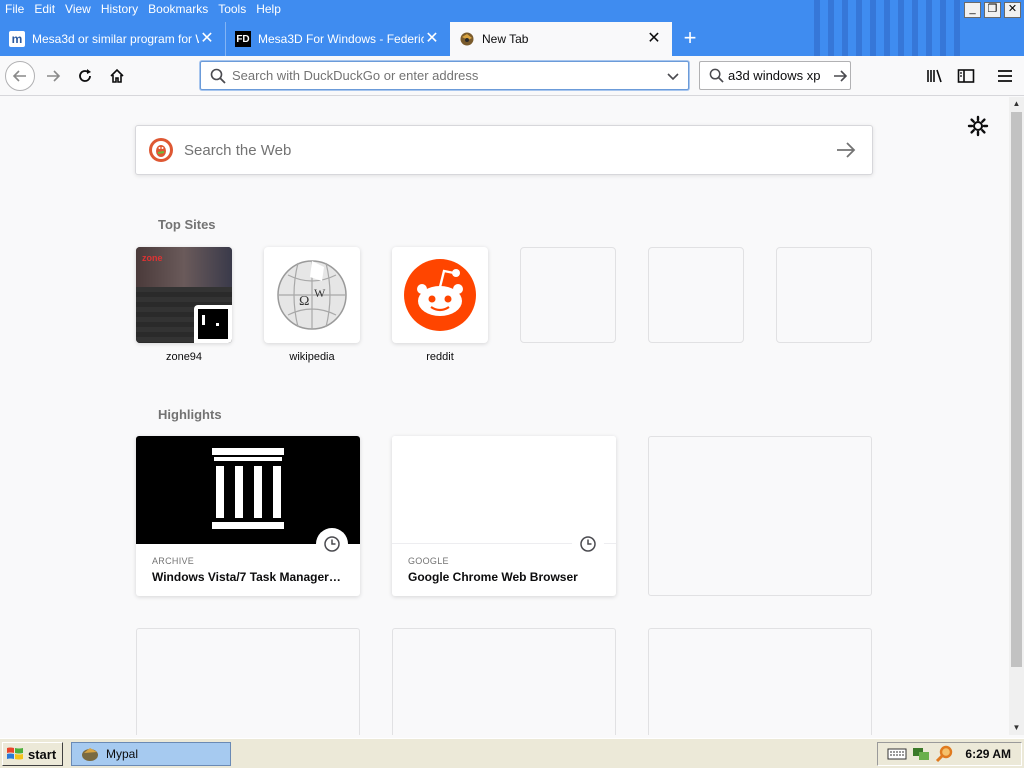  Describe the element at coordinates (1016, 728) in the screenshot. I see `scroll-down-arrow-icon: ▼` at that location.